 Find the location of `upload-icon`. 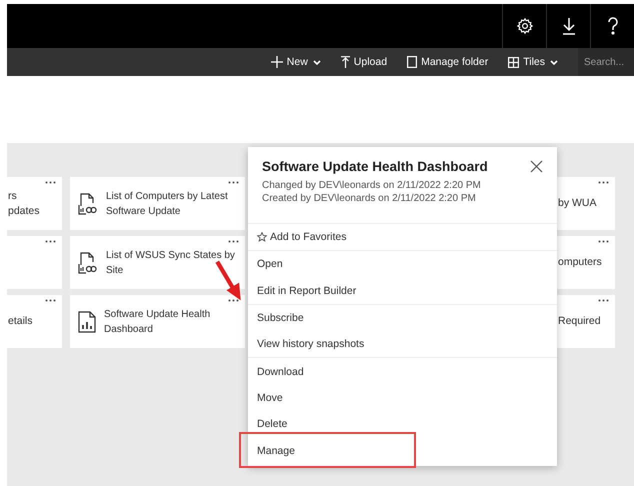

upload-icon is located at coordinates (345, 62).